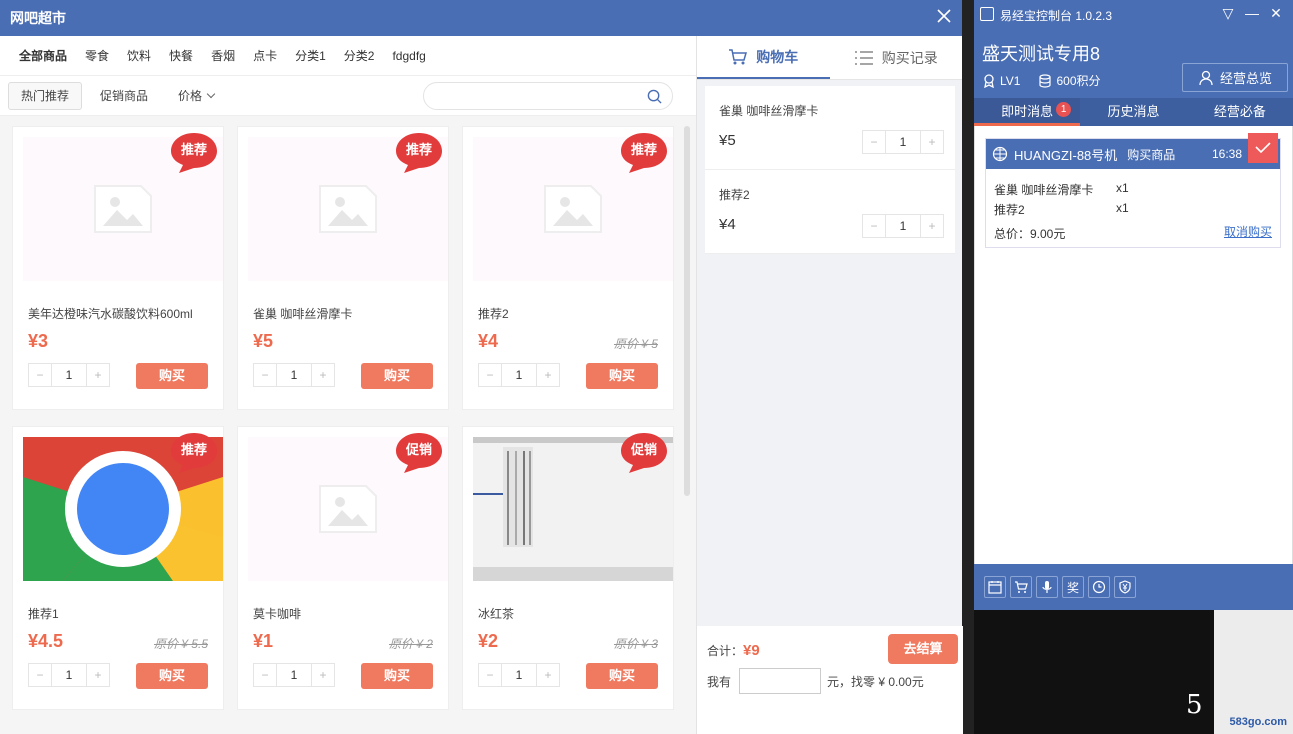 The width and height of the screenshot is (1293, 734). Describe the element at coordinates (727, 224) in the screenshot. I see `cart-item-price: ¥4` at that location.